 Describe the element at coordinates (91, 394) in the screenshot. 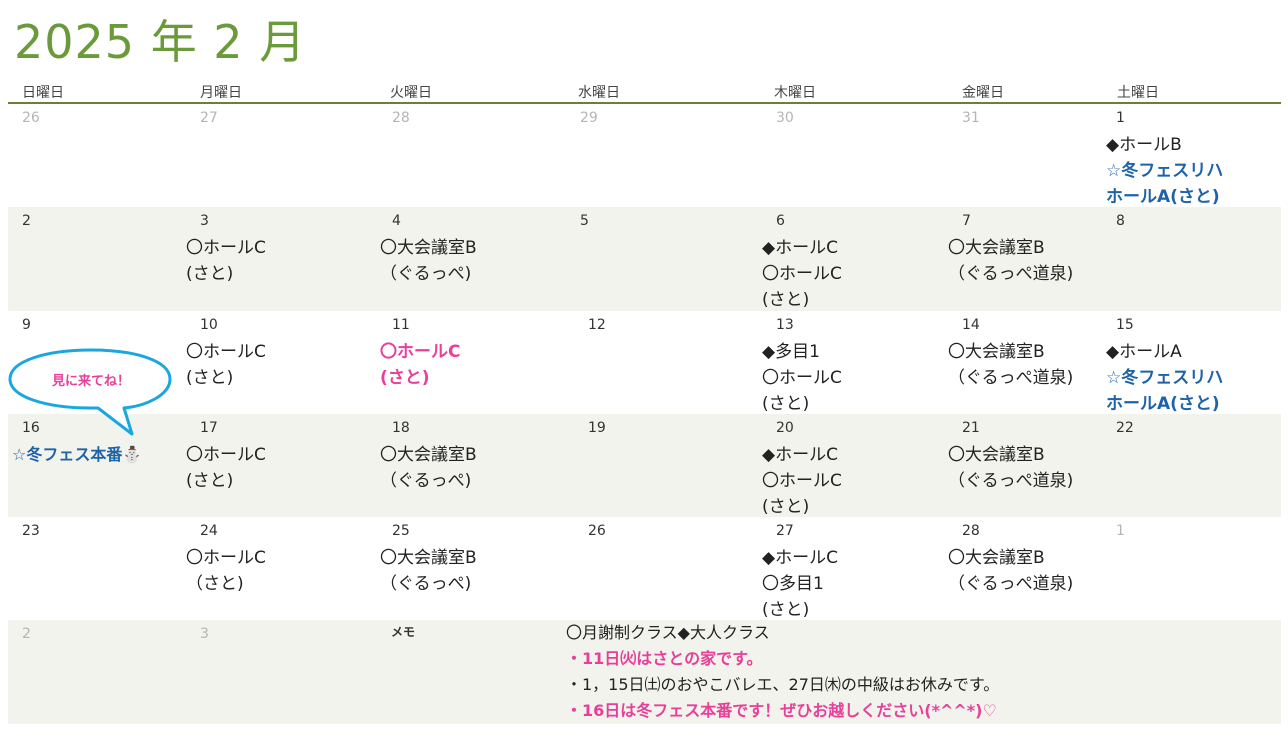

I see `speech-bubble: 見に来てね！` at that location.